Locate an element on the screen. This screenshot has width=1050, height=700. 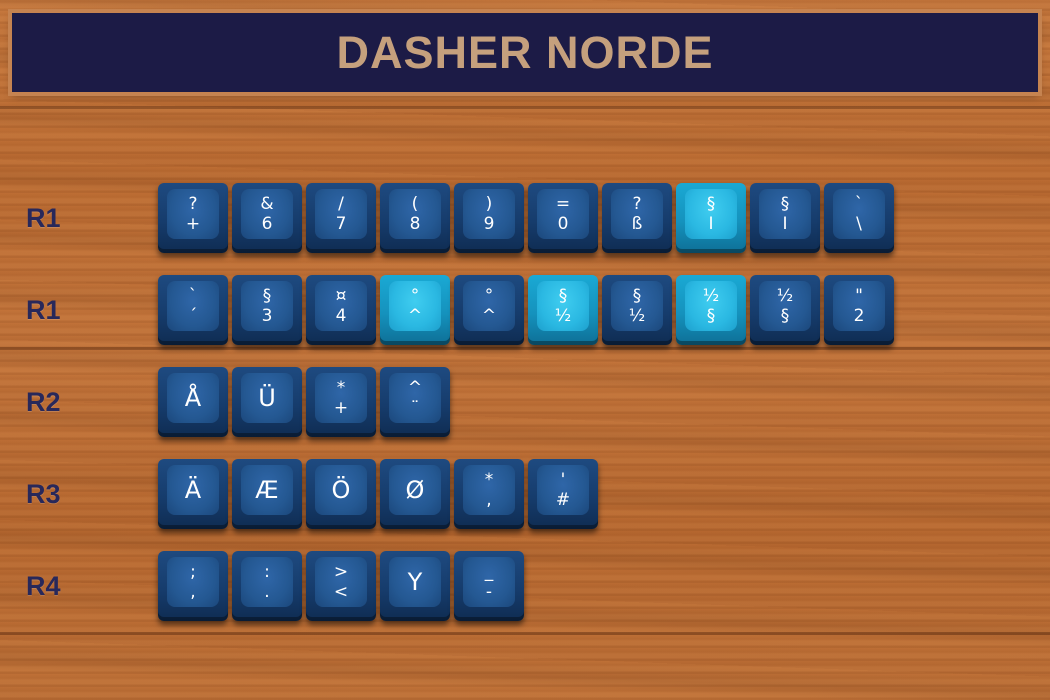
keycap-face: ½ § is located at coordinates (785, 306).